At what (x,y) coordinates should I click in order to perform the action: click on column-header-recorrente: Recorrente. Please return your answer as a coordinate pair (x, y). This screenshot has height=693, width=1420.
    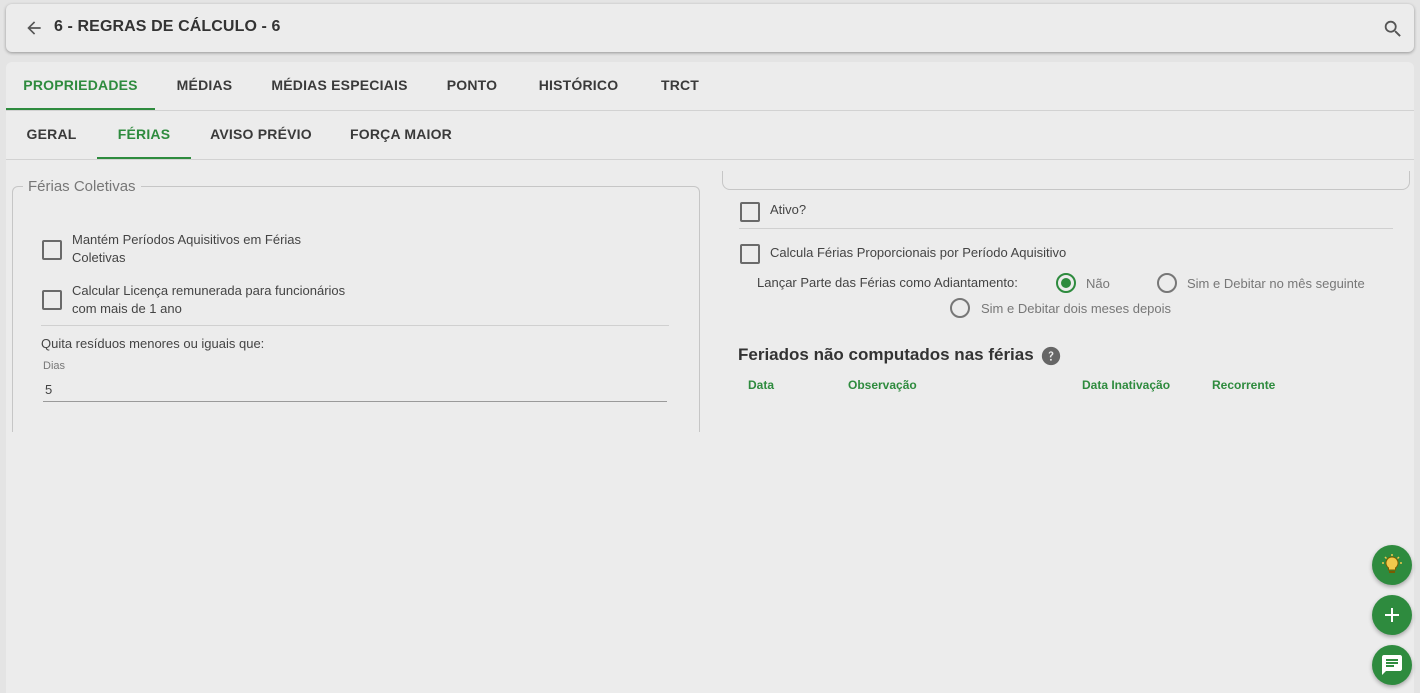
    Looking at the image, I should click on (1243, 385).